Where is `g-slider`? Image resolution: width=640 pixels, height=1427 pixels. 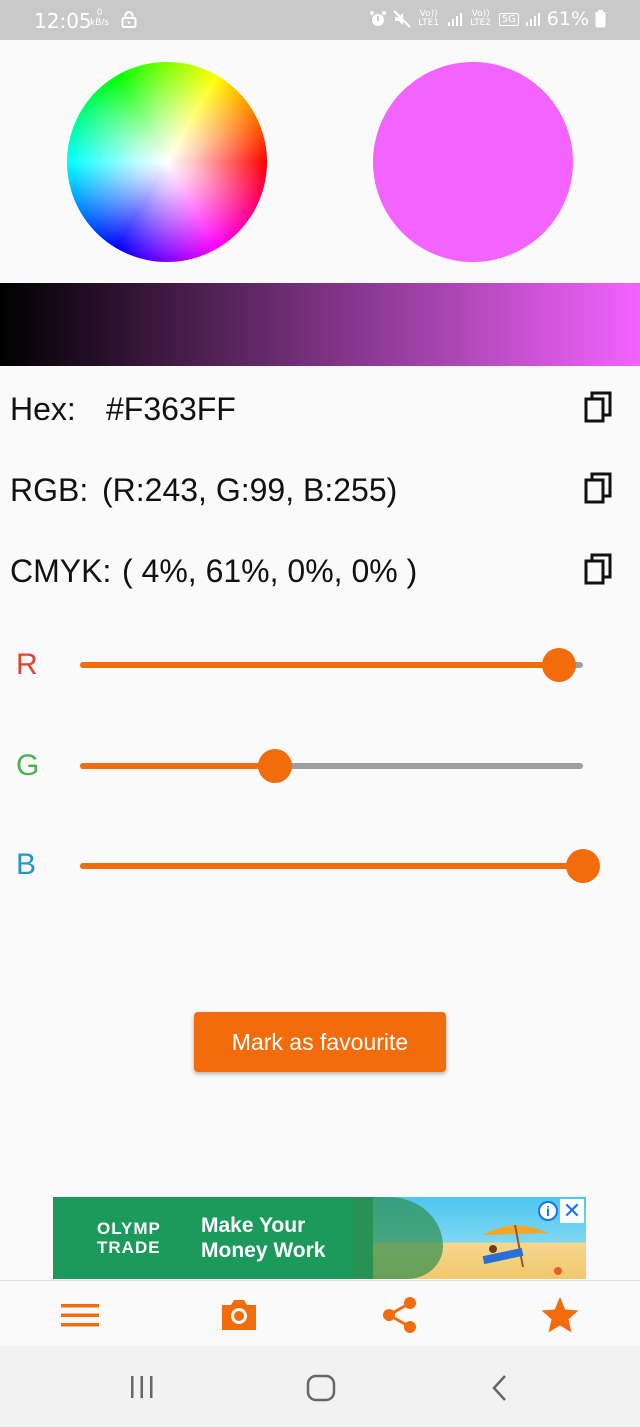
g-slider is located at coordinates (331, 766).